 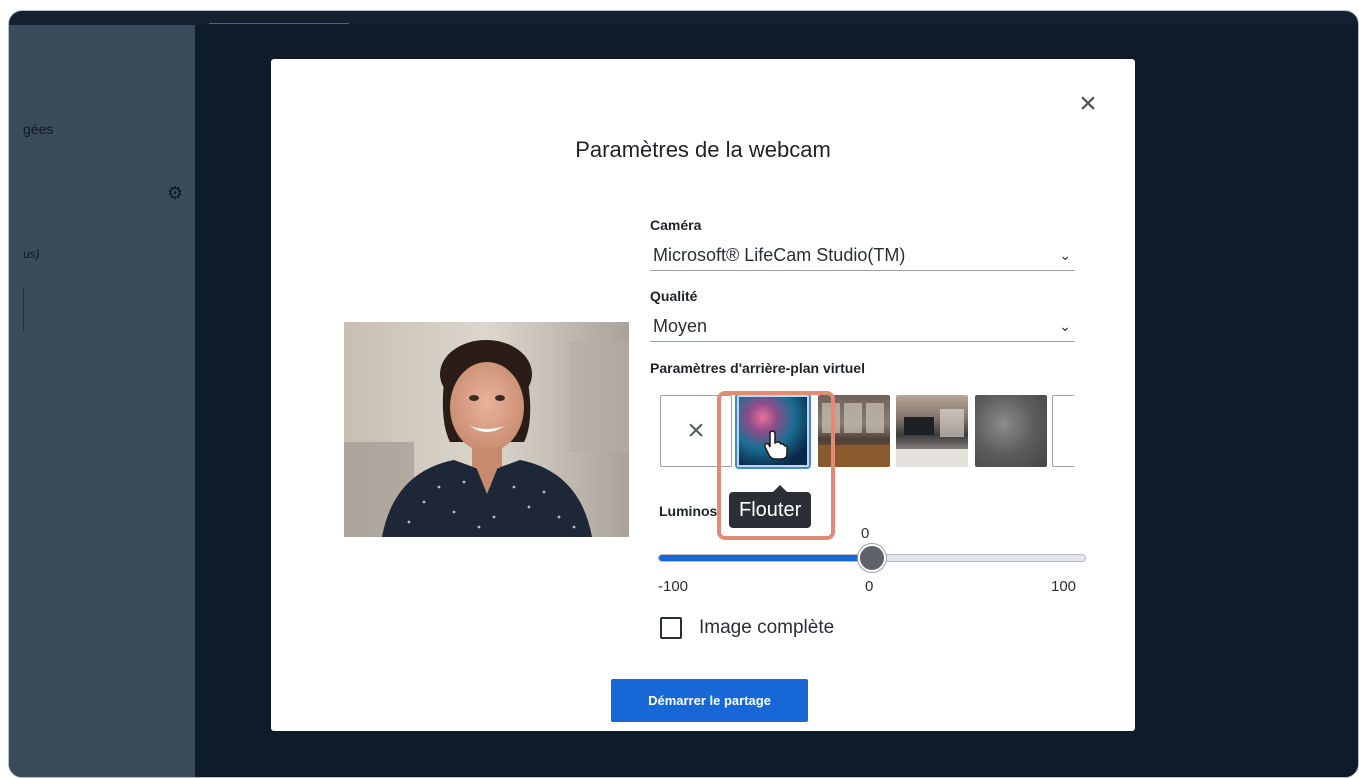 I want to click on brightness-slider, so click(x=872, y=558).